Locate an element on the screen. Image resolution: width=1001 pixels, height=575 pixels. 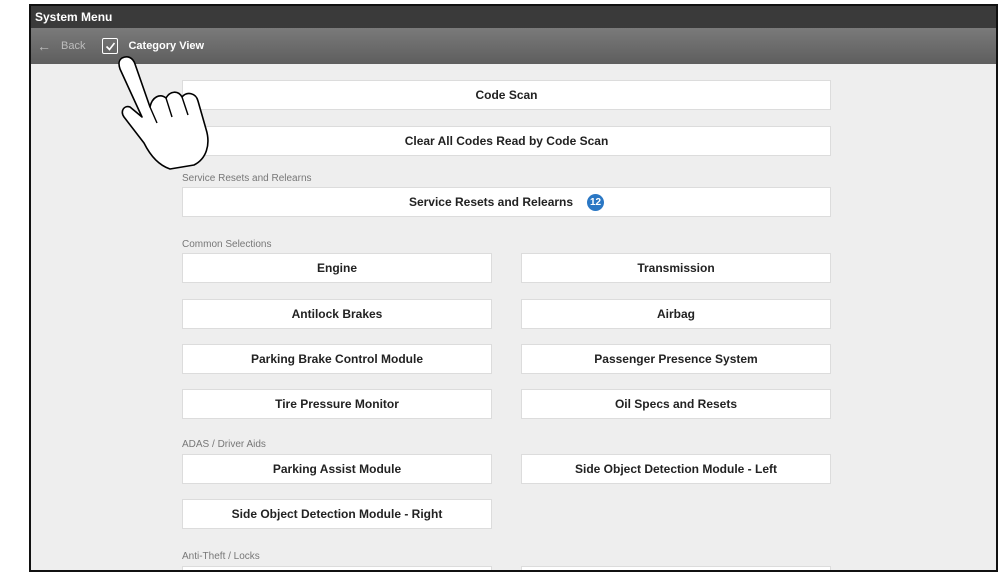
service-resets-button: Service Resets and Relearns 12 is located at coordinates (506, 202).